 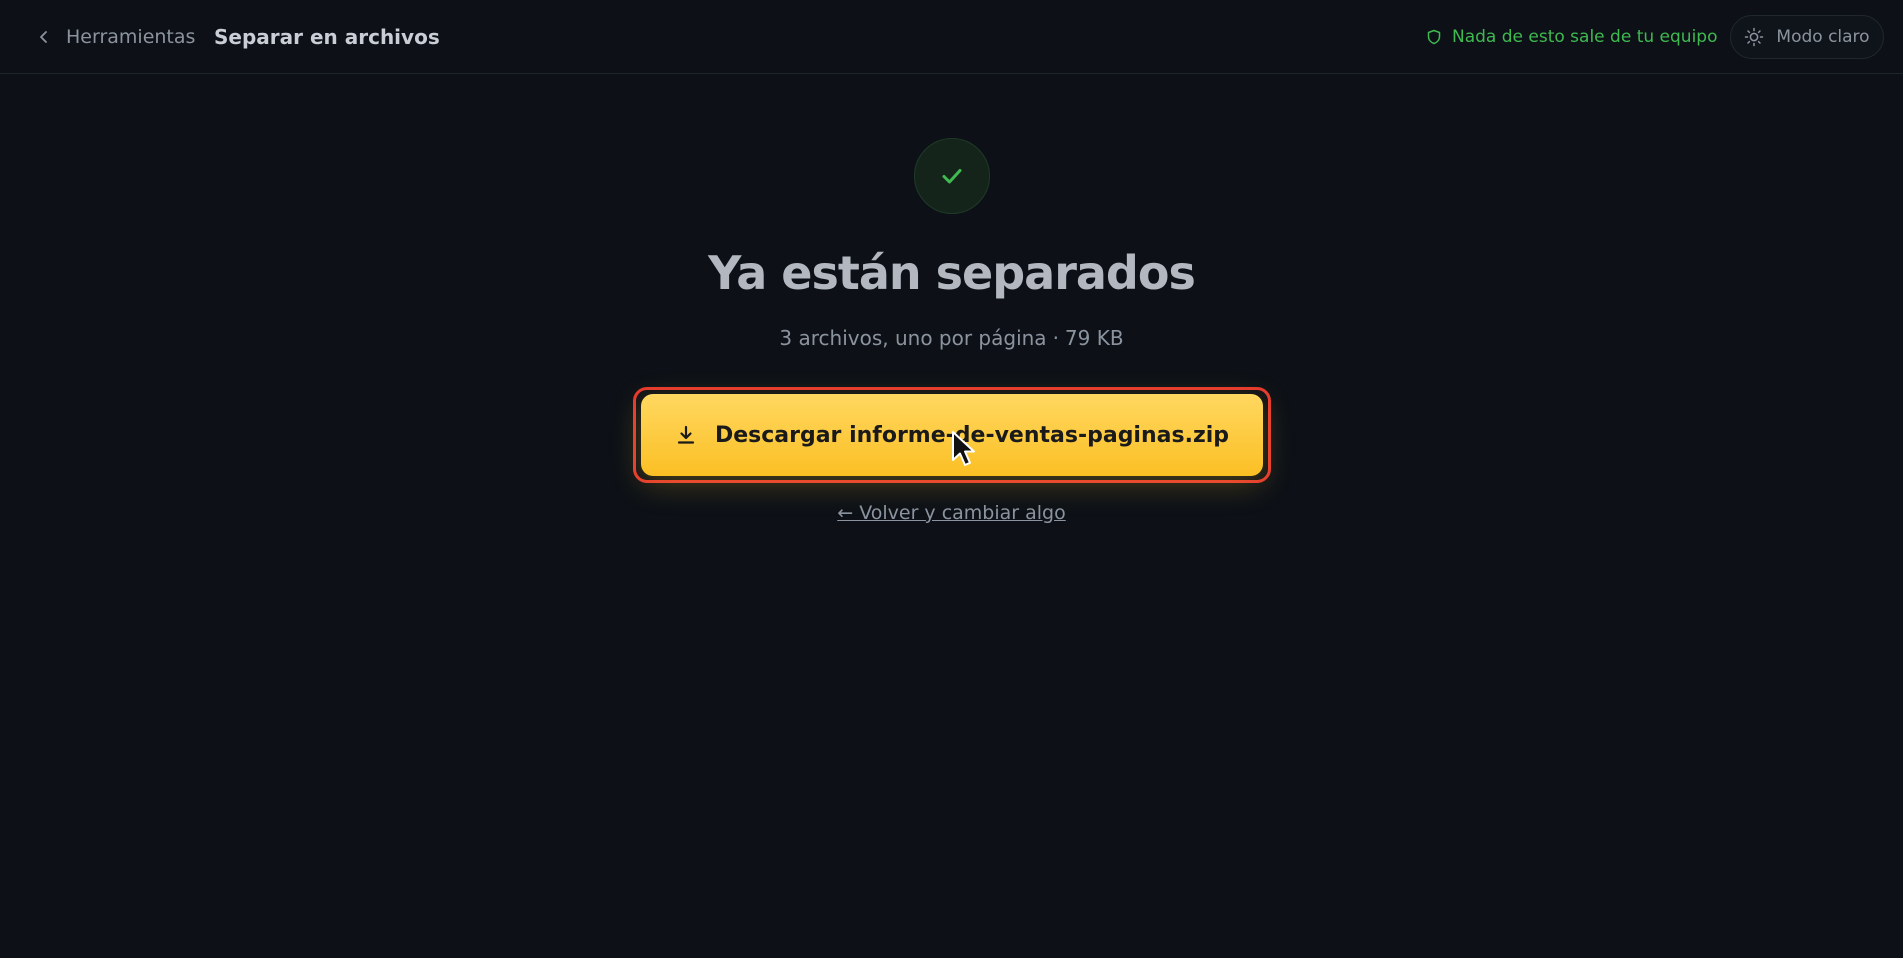 I want to click on back-label: Herramientas, so click(x=131, y=37).